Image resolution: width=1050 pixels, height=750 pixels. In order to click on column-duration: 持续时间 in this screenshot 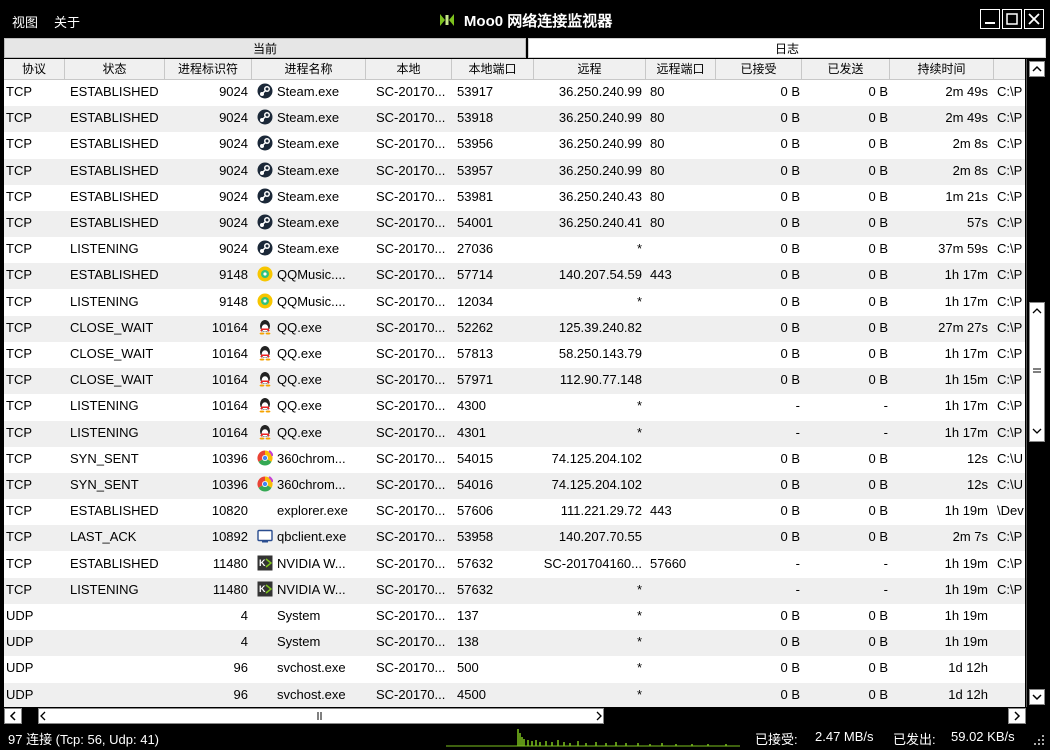, I will do `click(942, 69)`.